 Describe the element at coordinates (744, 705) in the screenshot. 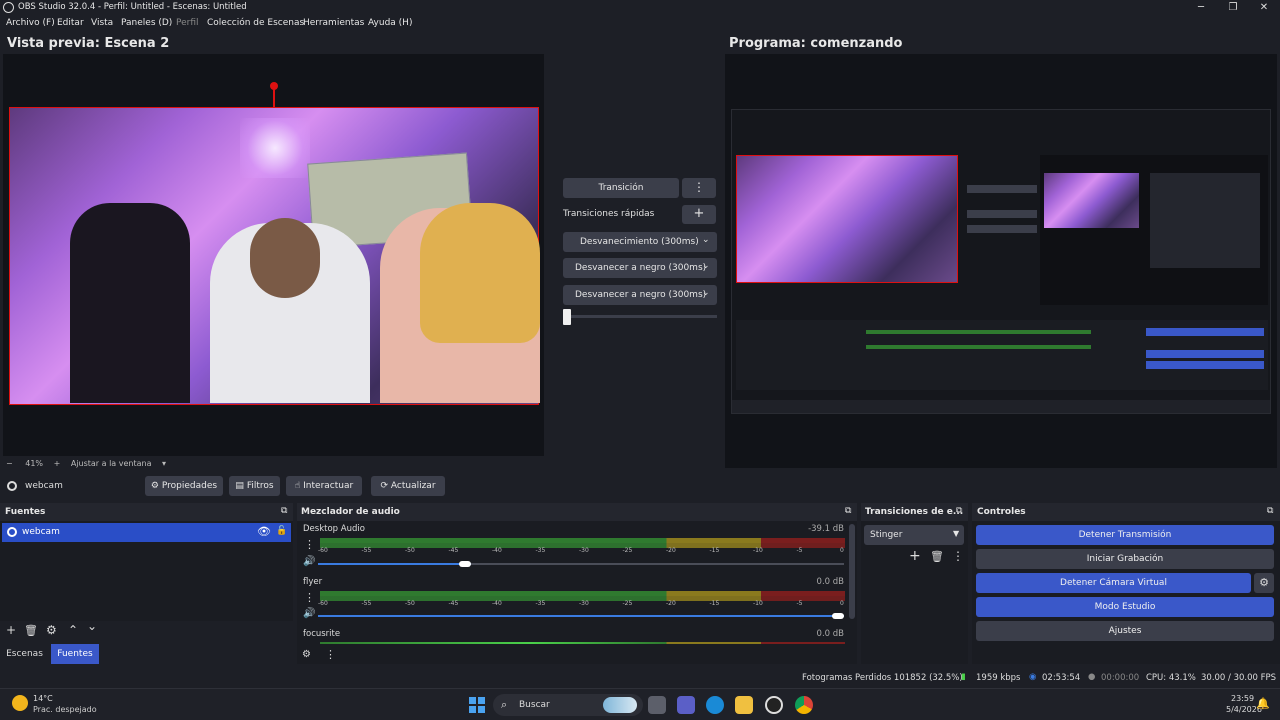

I see `file-explorer-icon` at that location.